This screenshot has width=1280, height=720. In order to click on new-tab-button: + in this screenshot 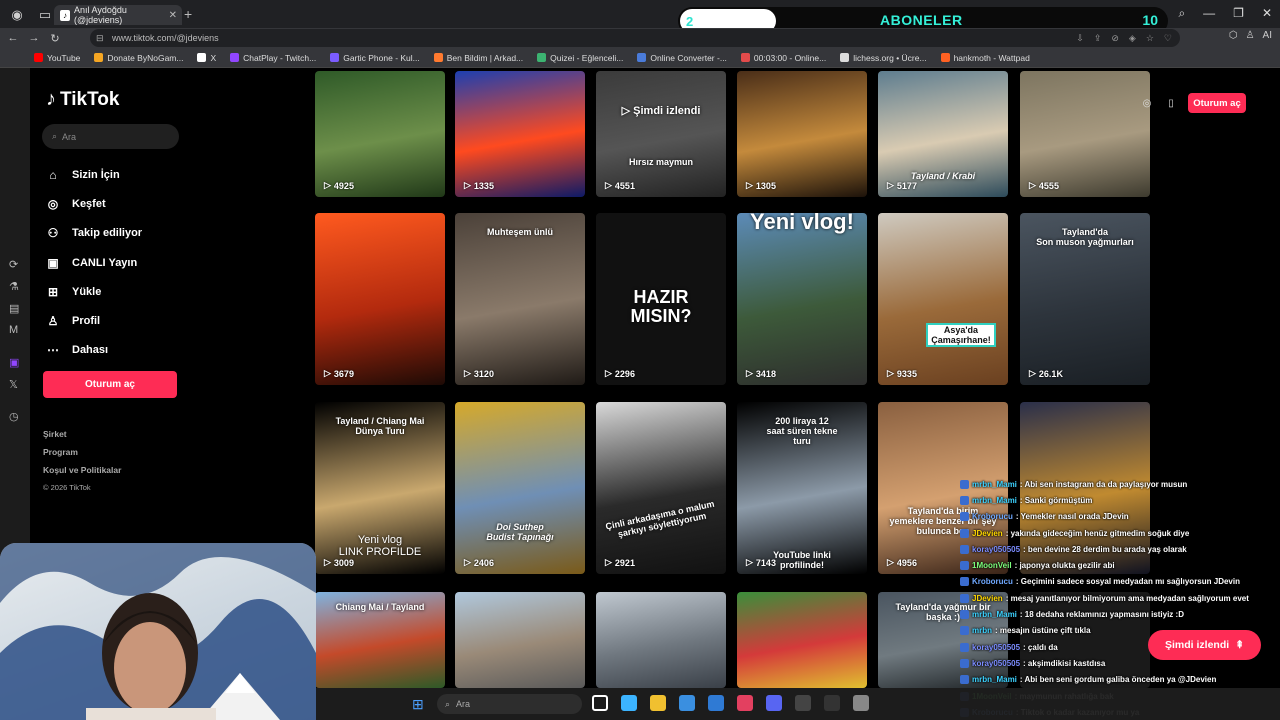, I will do `click(188, 14)`.